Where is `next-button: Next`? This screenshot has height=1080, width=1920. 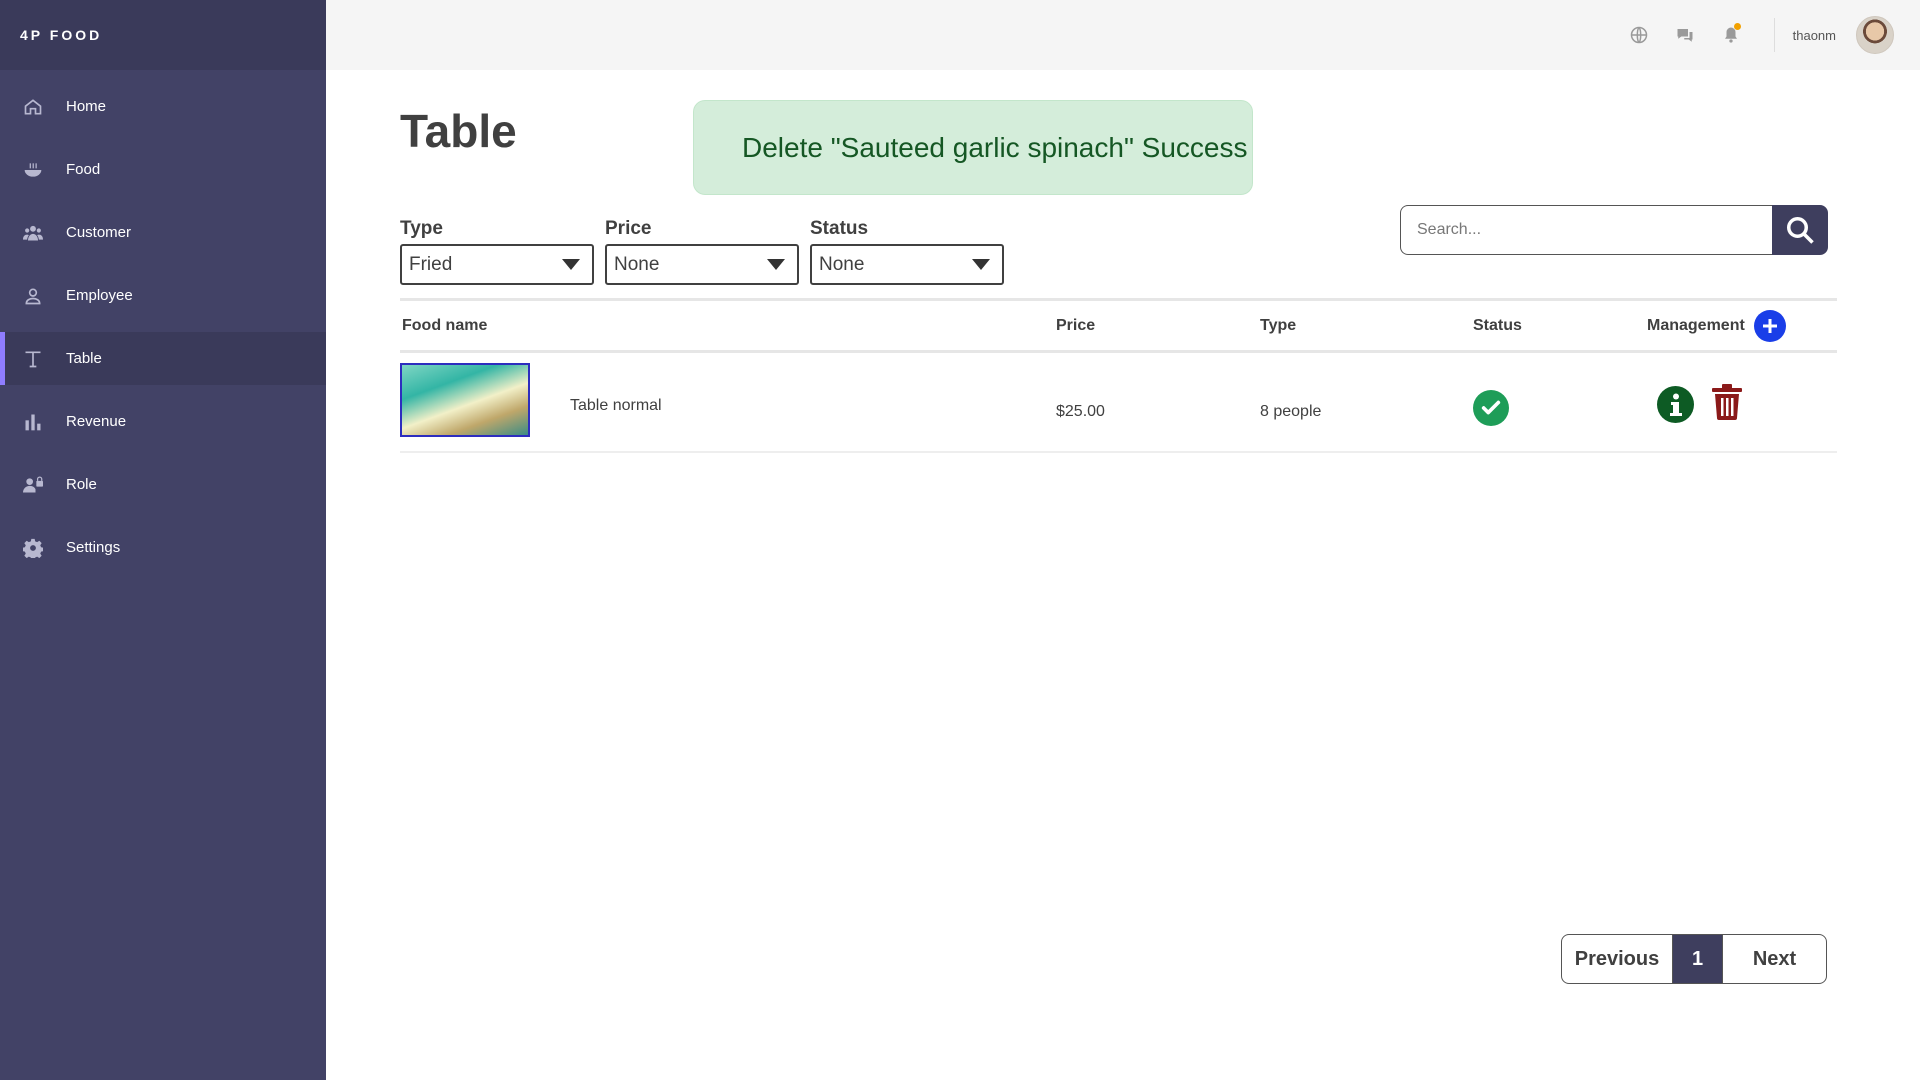
next-button: Next is located at coordinates (1774, 959).